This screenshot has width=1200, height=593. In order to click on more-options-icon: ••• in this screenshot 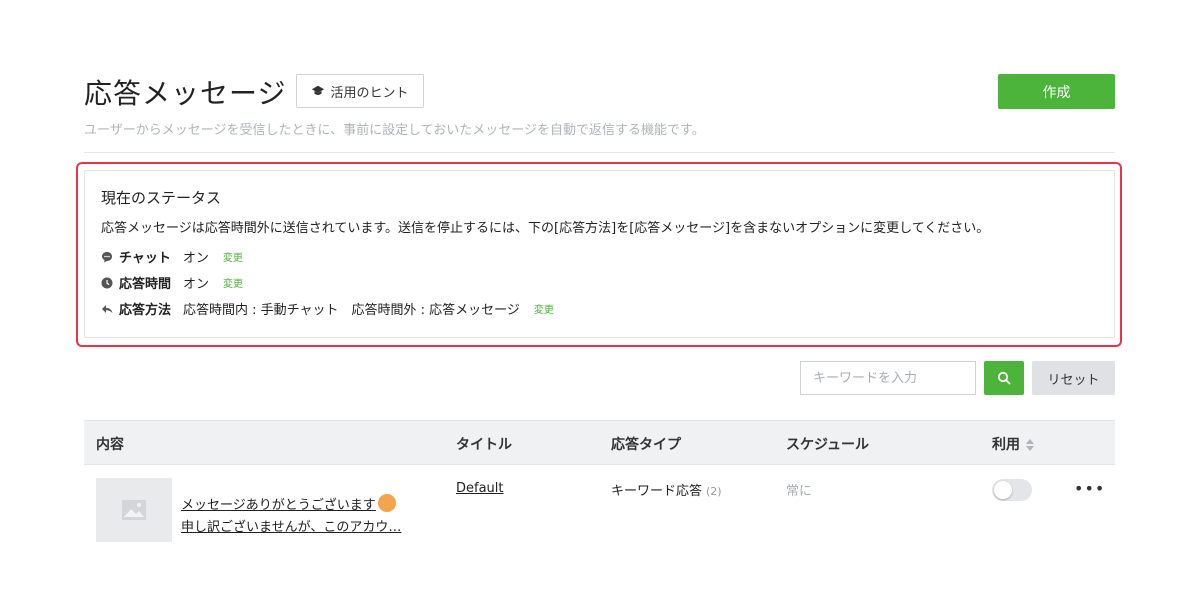, I will do `click(1089, 488)`.